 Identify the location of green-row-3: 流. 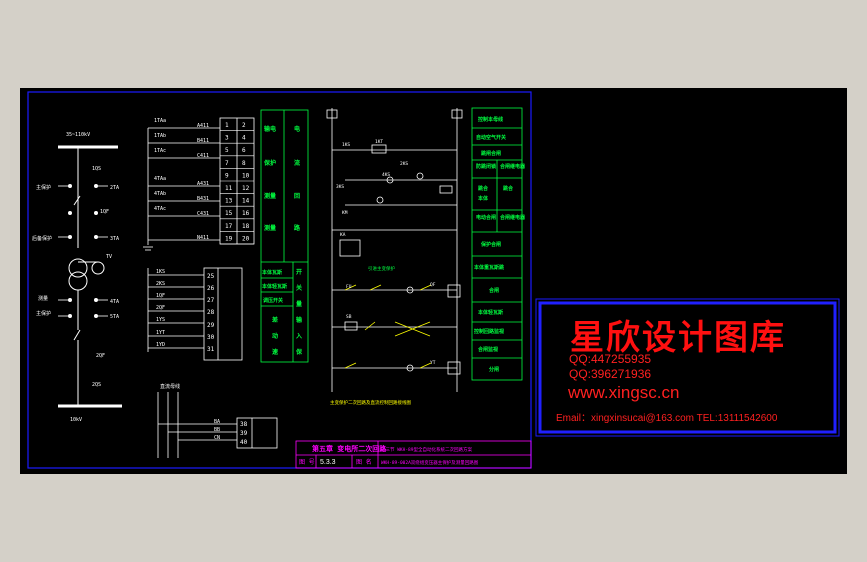
(297, 163).